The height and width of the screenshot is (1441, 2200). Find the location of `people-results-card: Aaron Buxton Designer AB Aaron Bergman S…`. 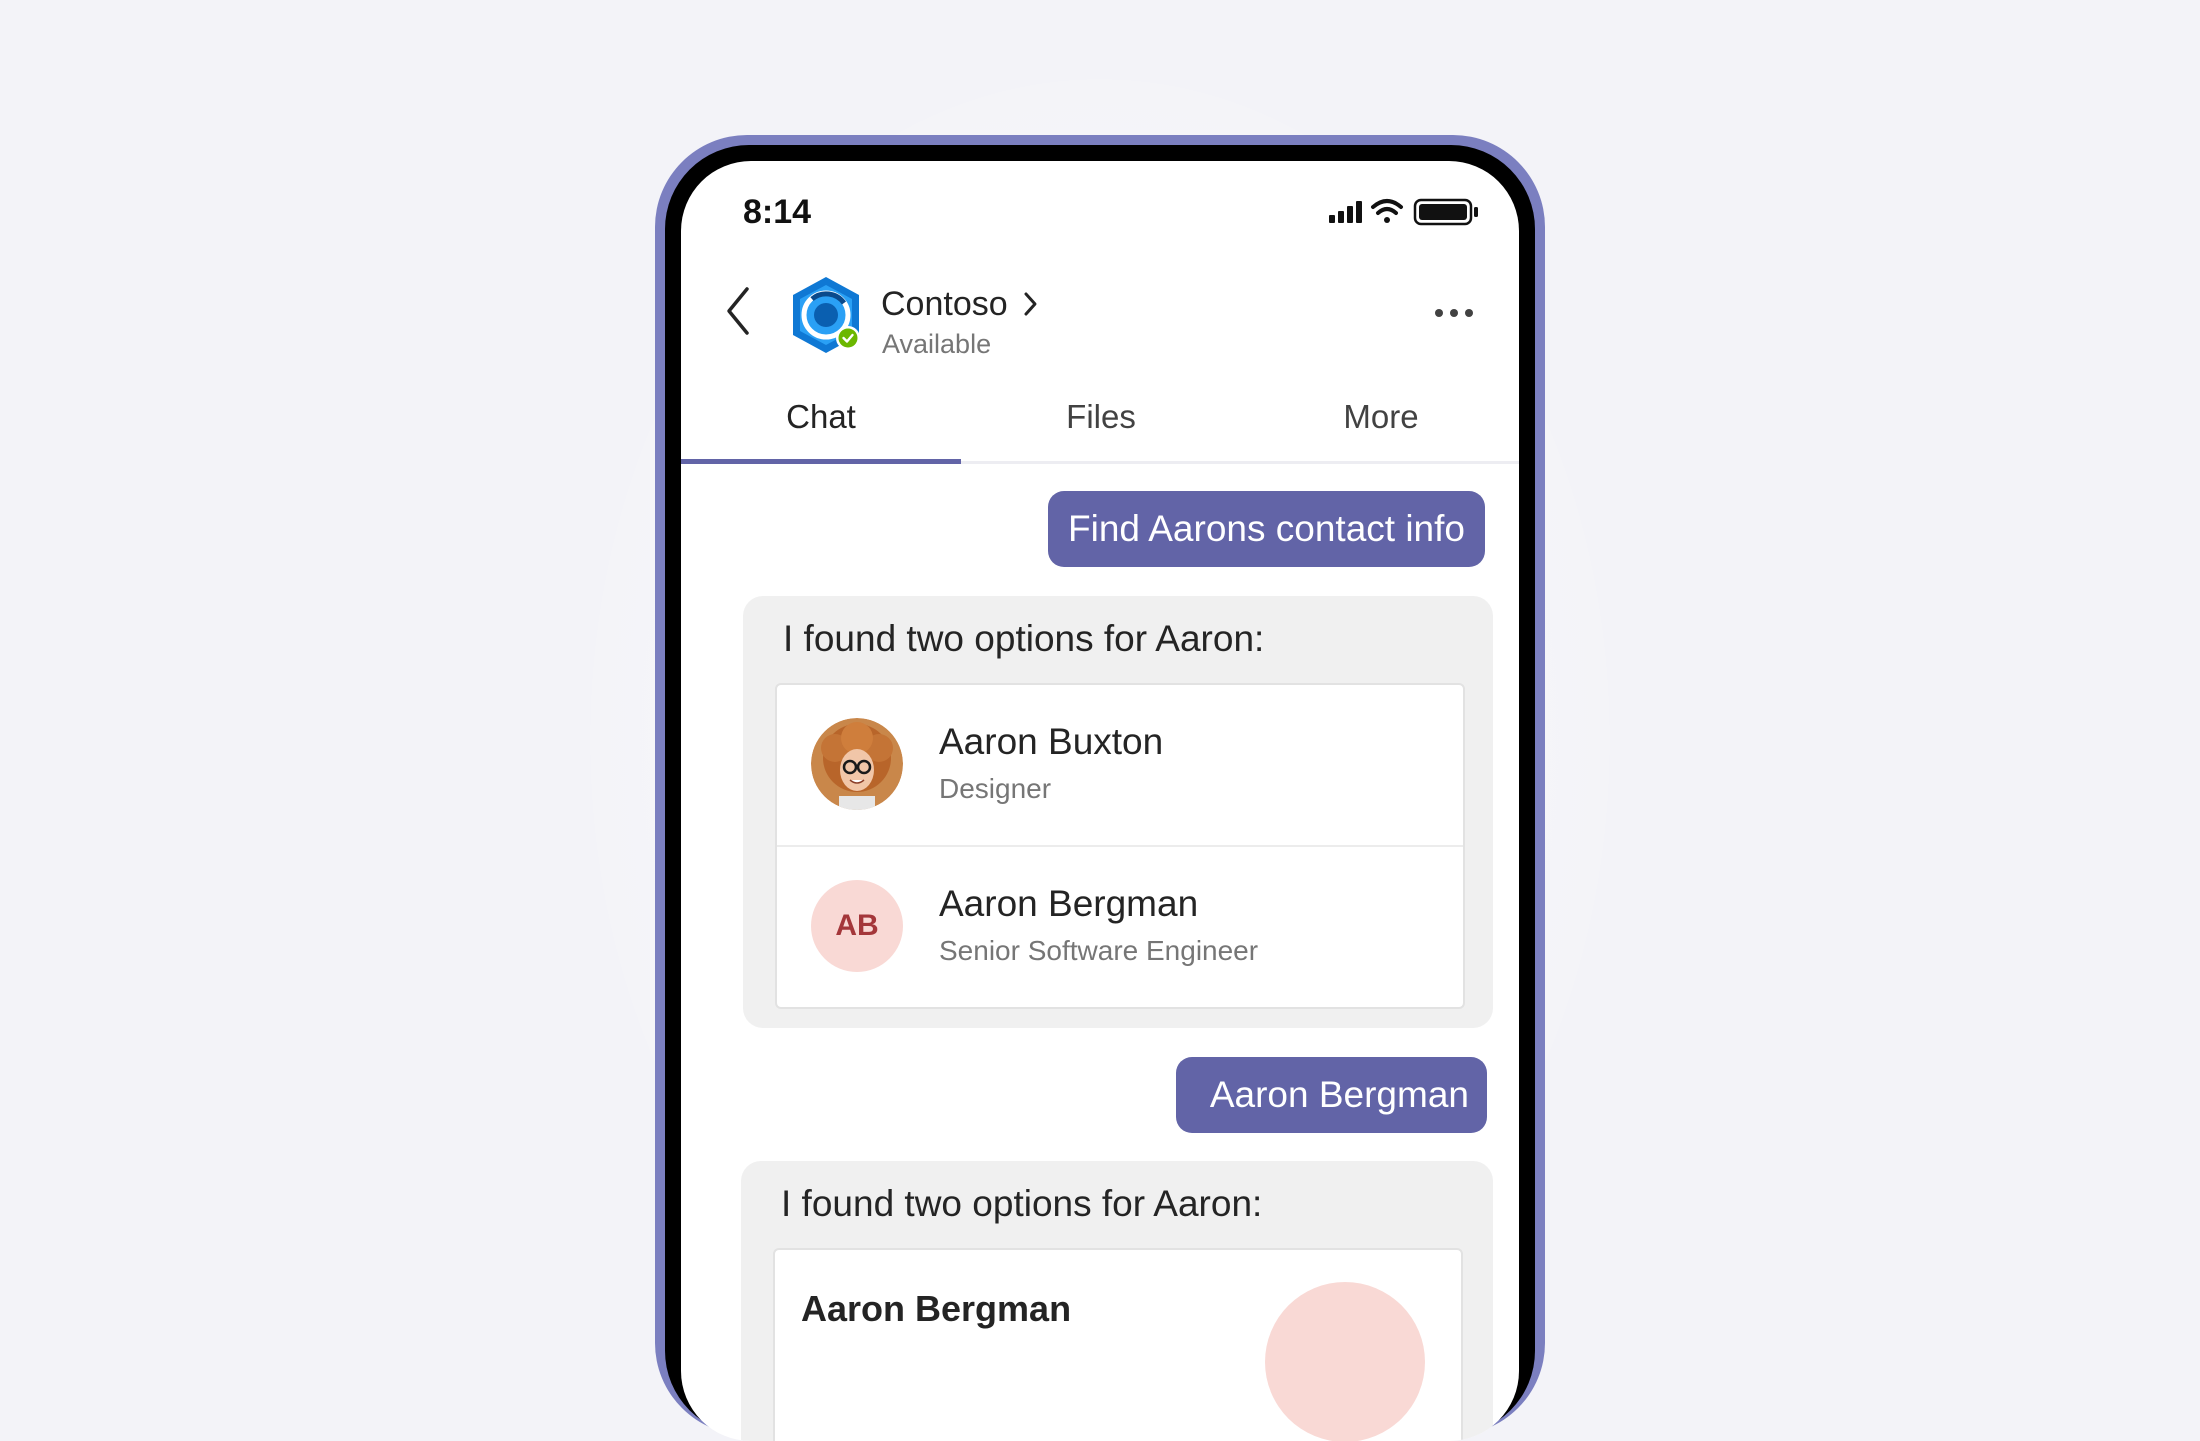

people-results-card: Aaron Buxton Designer AB Aaron Bergman S… is located at coordinates (1120, 846).